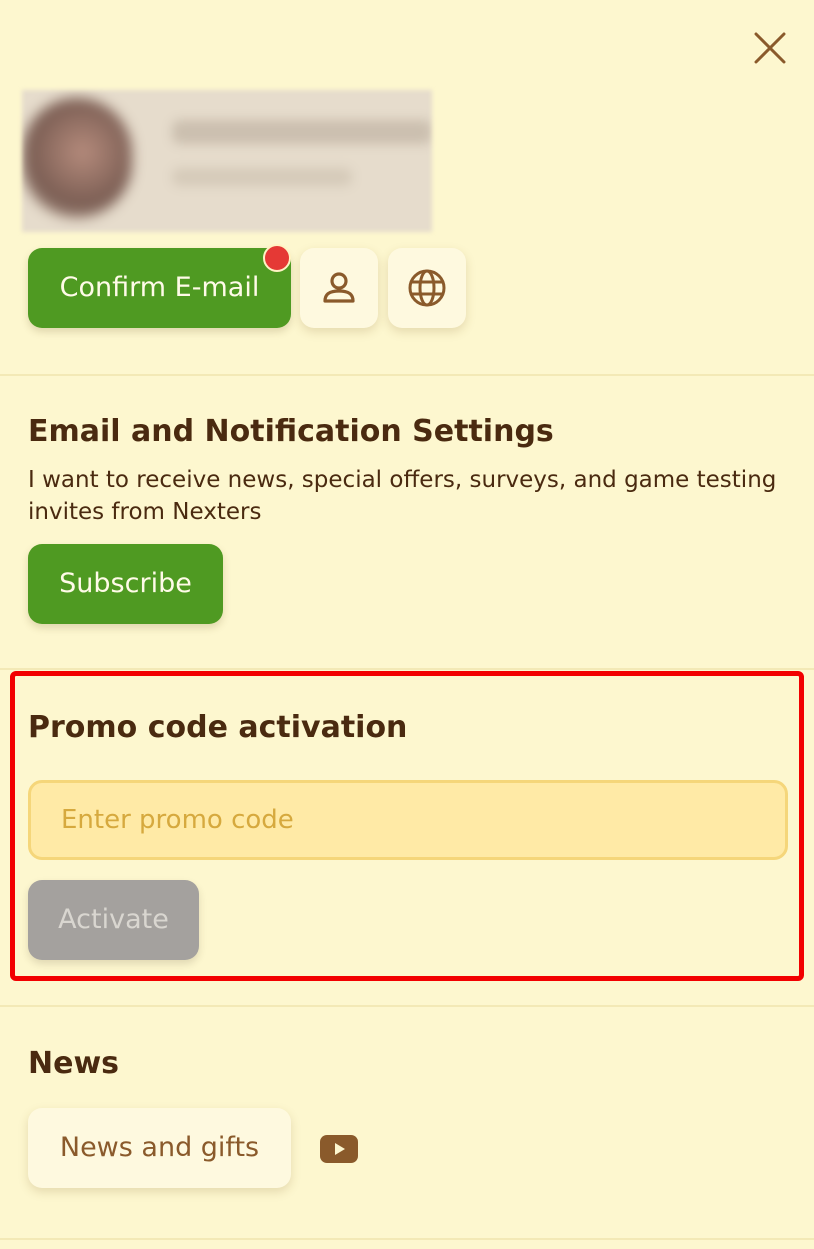 The height and width of the screenshot is (1249, 814). I want to click on notification-badge, so click(277, 258).